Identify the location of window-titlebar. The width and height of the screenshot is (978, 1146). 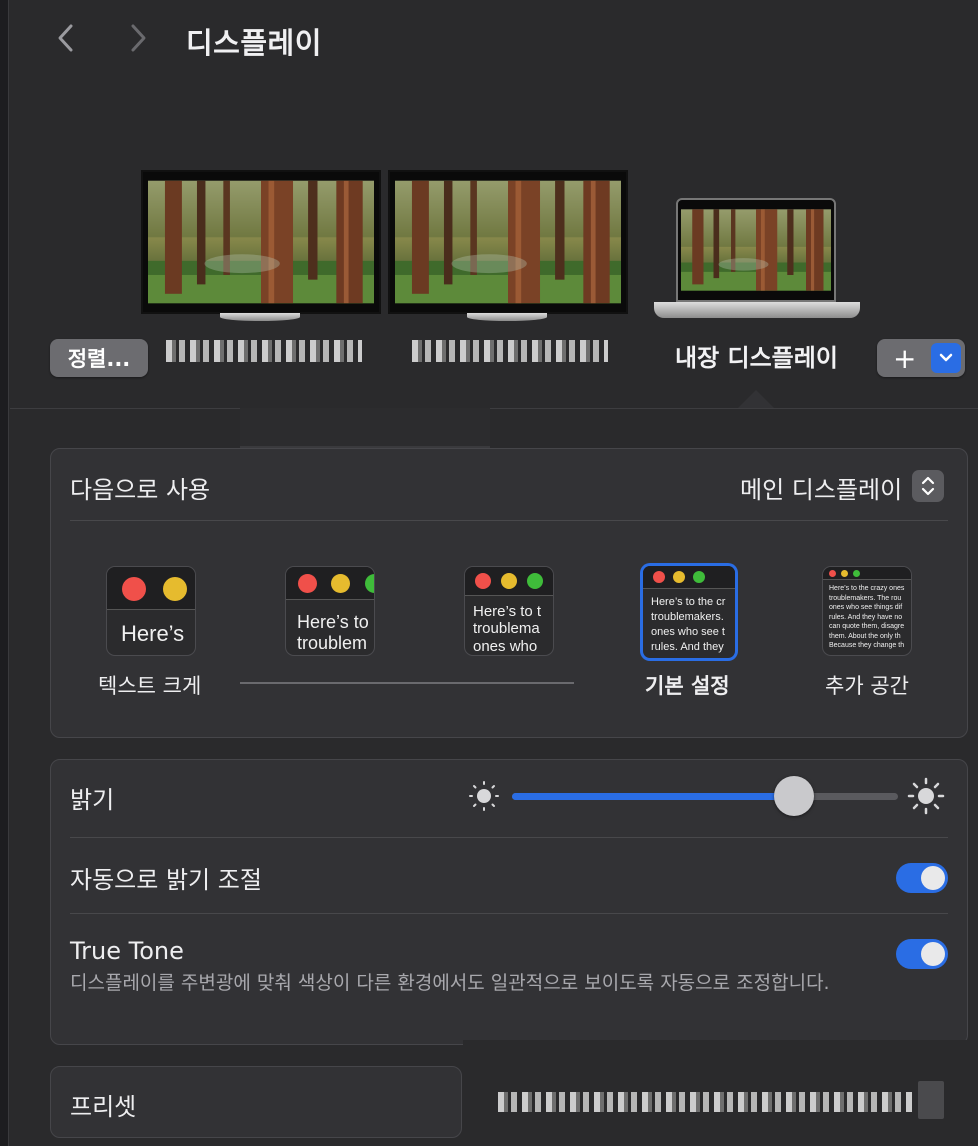
(867, 573).